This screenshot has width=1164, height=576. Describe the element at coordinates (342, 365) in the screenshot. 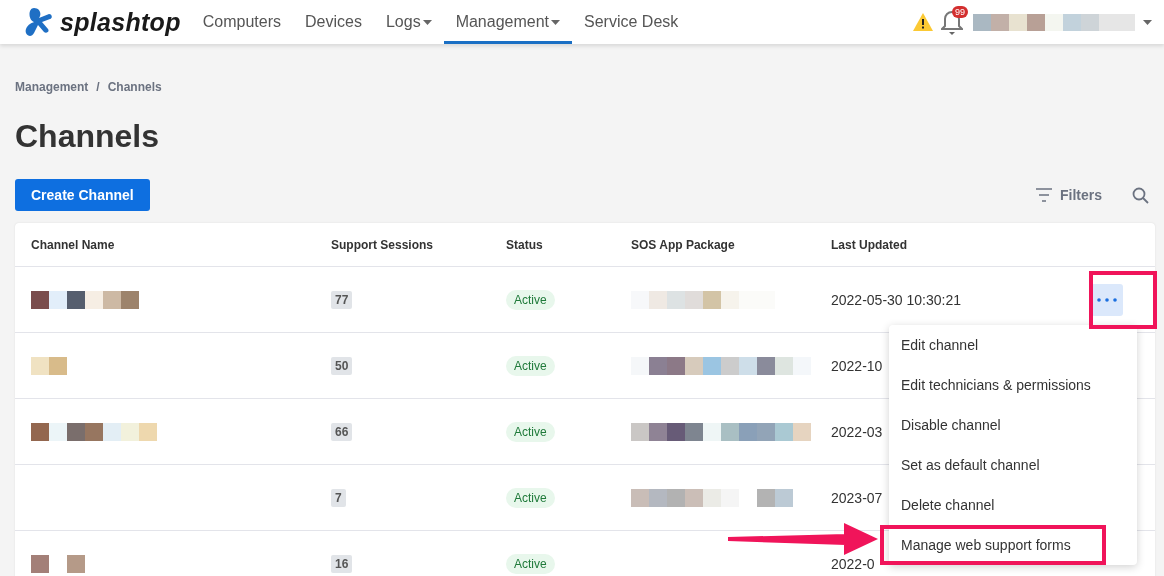

I see `session-count: 50` at that location.